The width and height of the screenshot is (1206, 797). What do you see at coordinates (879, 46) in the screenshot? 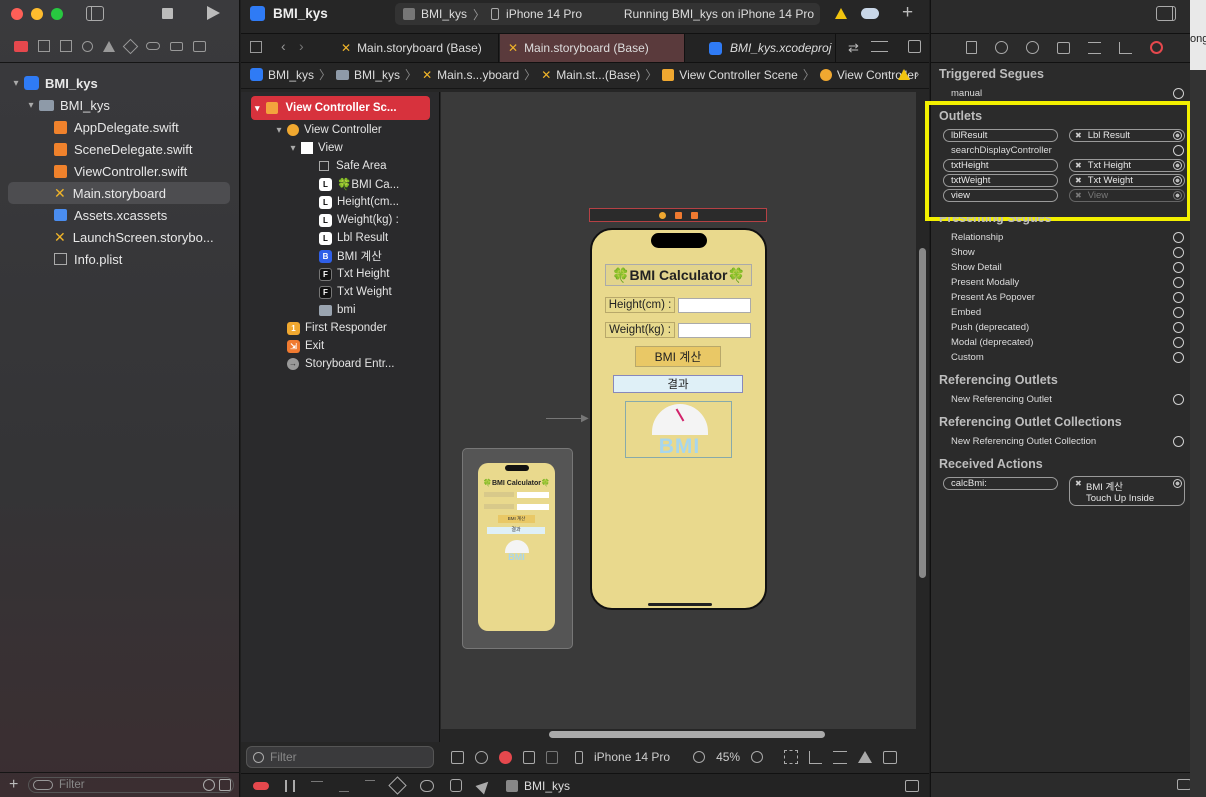
I see `editor-options-icon` at bounding box center [879, 46].